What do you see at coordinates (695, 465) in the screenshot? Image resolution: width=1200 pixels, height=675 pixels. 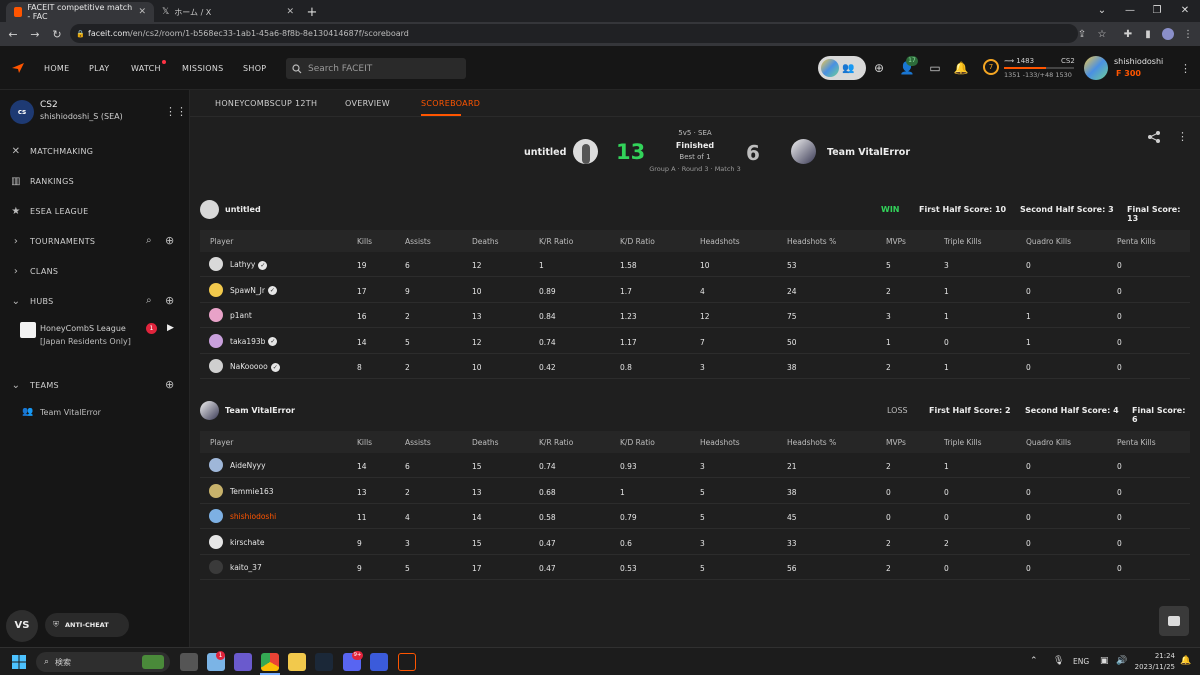 I see `table-row: AideNyyy 14 6 15 0.74 0.93 3 21 2 1 0 0` at bounding box center [695, 465].